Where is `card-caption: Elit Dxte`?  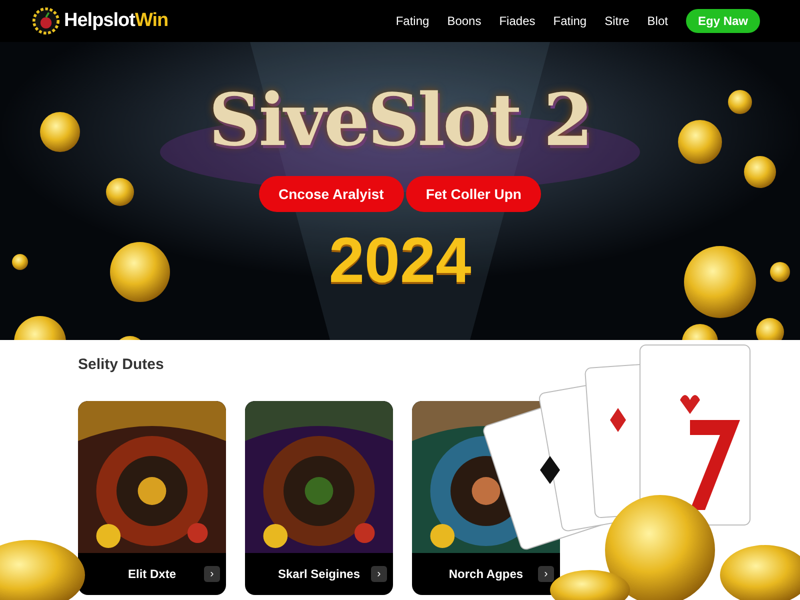
card-caption: Elit Dxte is located at coordinates (152, 574).